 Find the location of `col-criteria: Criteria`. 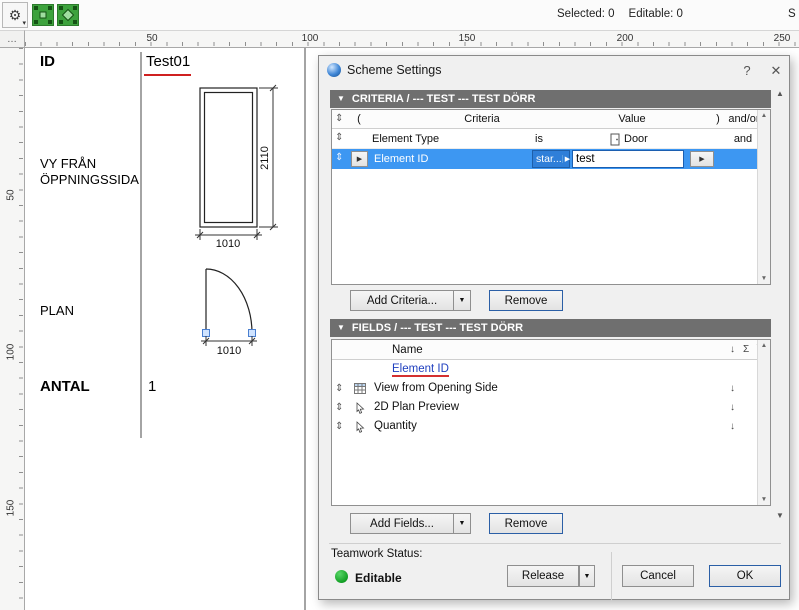

col-criteria: Criteria is located at coordinates (482, 119).